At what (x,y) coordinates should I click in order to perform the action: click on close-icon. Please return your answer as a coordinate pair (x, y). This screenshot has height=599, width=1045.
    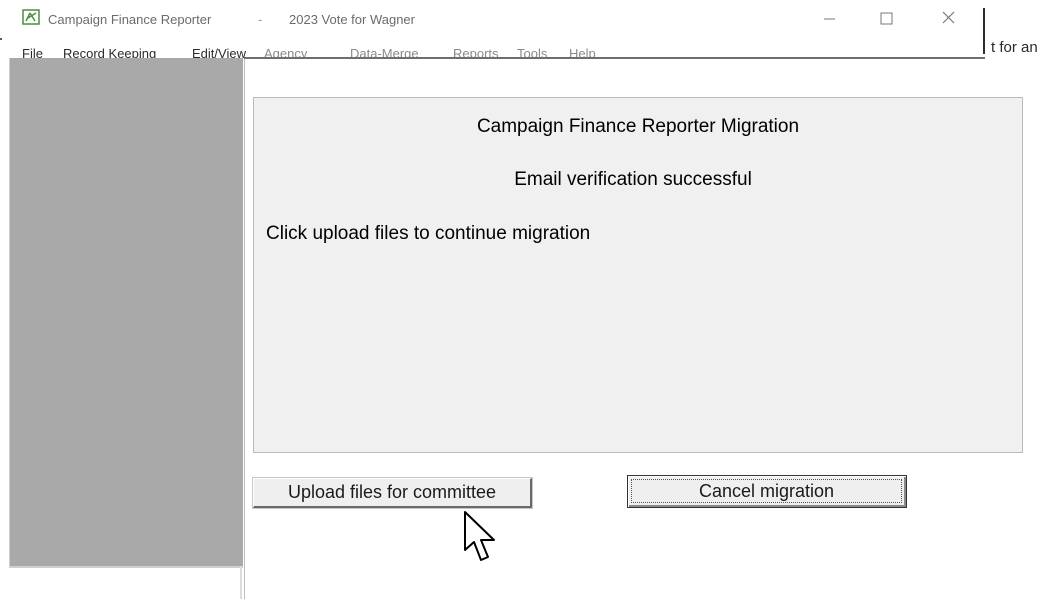
    Looking at the image, I should click on (948, 19).